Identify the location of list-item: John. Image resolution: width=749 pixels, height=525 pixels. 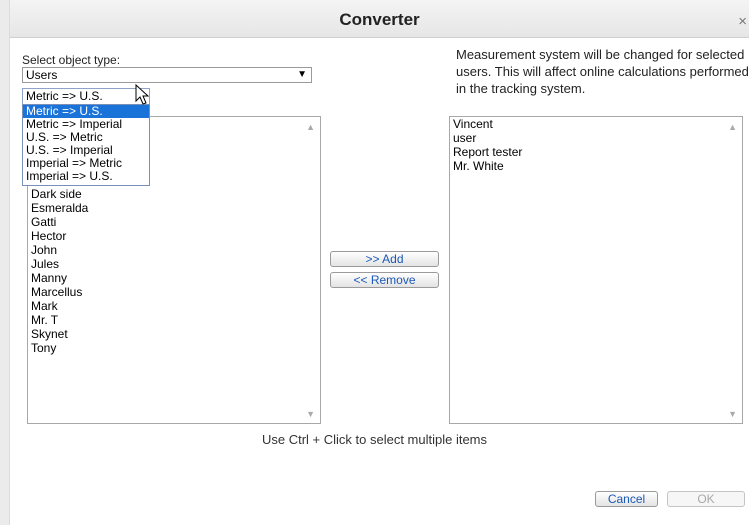
(166, 250).